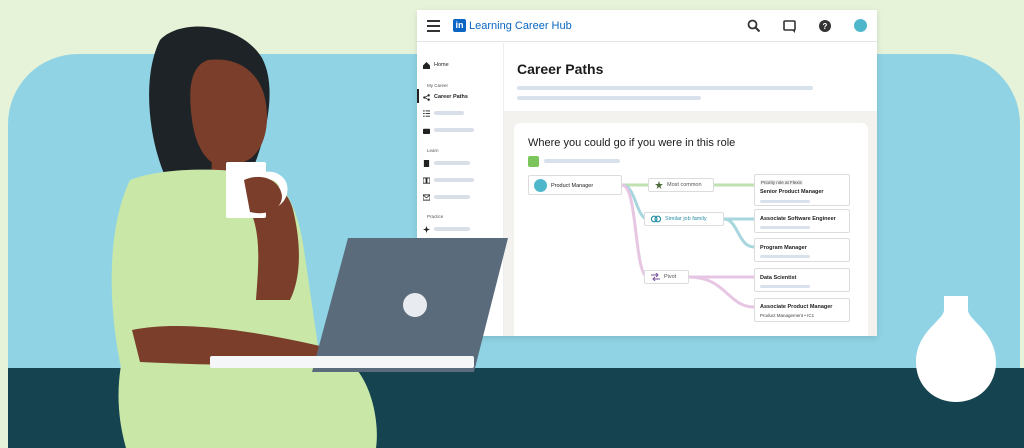 The height and width of the screenshot is (448, 1024). What do you see at coordinates (451, 97) in the screenshot?
I see `sidebar-item-label: Career Paths` at bounding box center [451, 97].